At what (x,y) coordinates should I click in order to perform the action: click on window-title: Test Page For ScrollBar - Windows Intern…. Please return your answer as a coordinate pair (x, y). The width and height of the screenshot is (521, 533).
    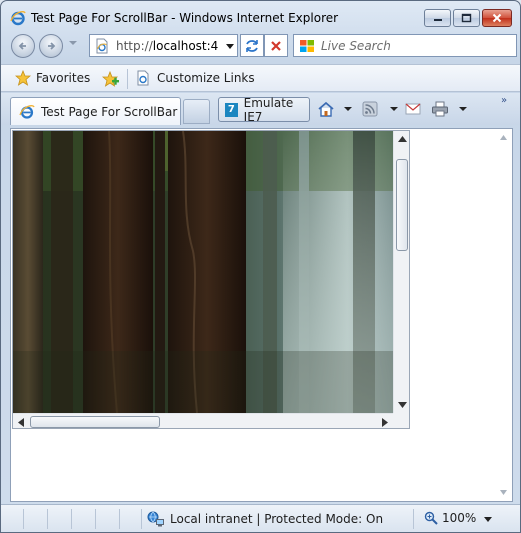
    Looking at the image, I should click on (185, 18).